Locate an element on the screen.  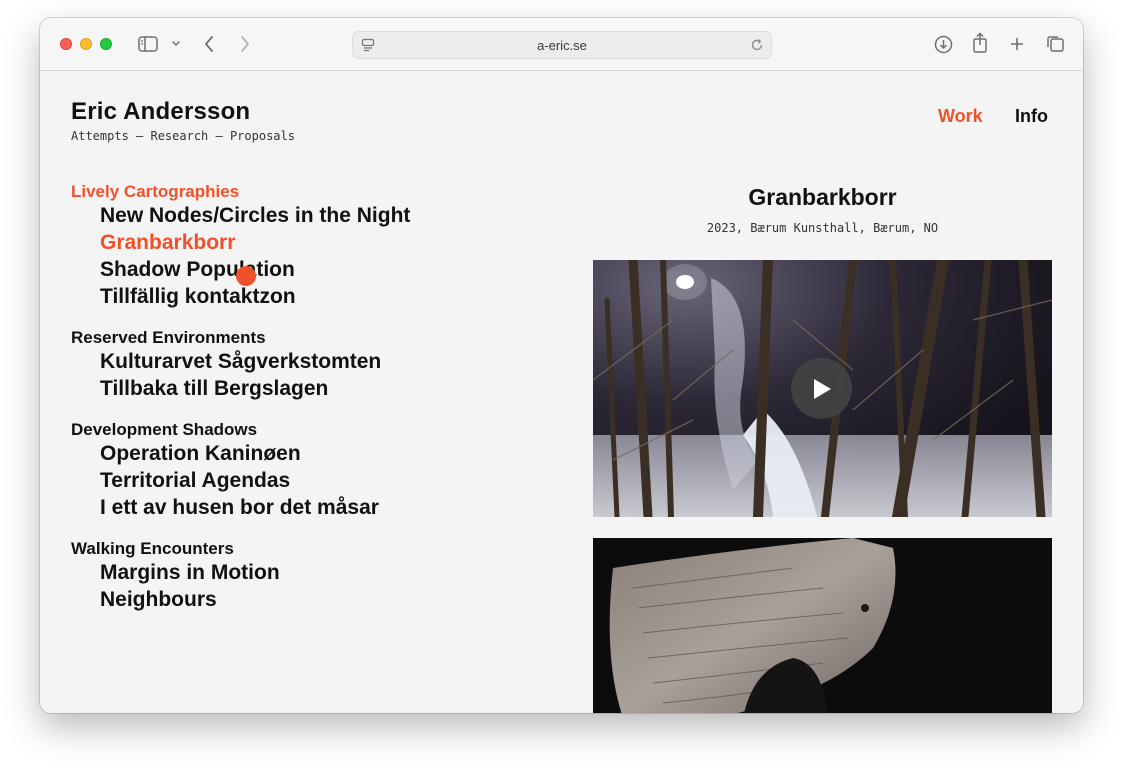
menu-item-territorial-agendas: Territorial Agendas is located at coordinates (325, 480).